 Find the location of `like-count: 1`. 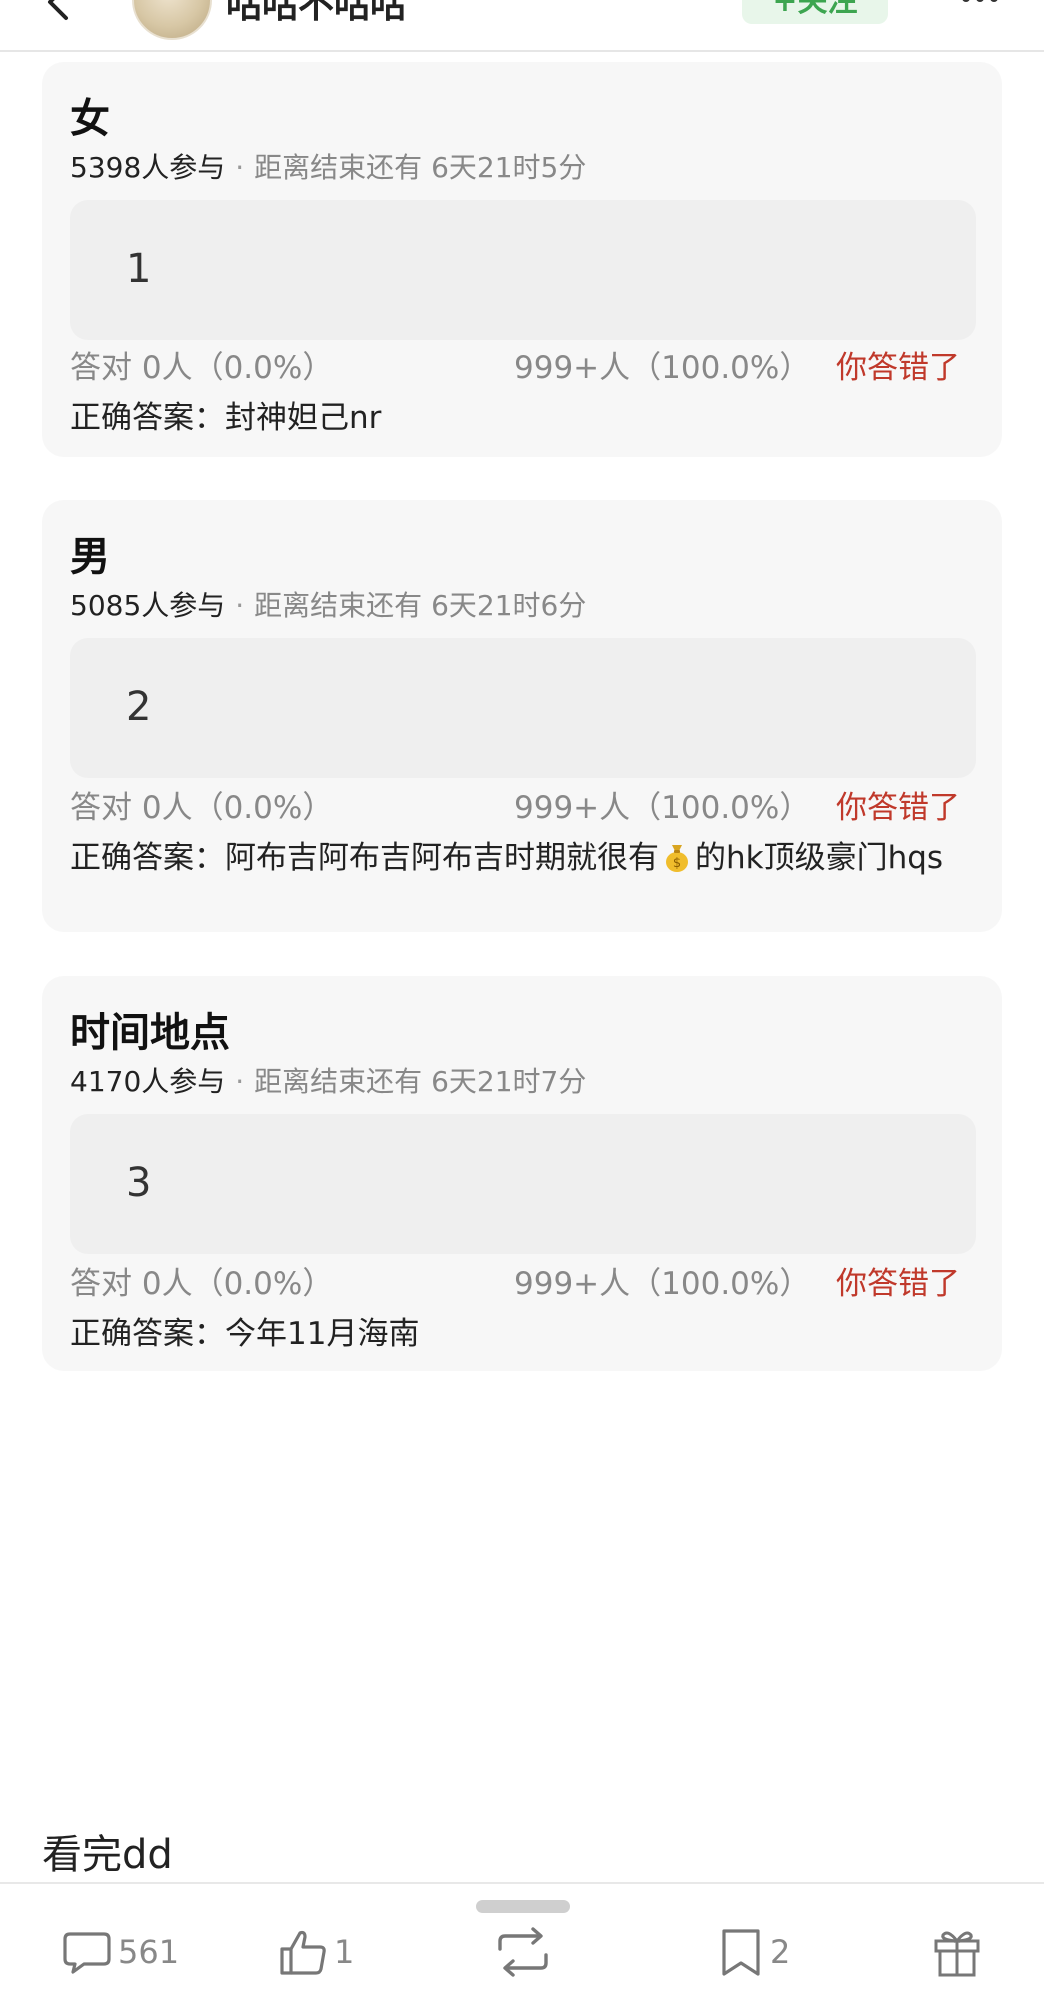

like-count: 1 is located at coordinates (344, 1952).